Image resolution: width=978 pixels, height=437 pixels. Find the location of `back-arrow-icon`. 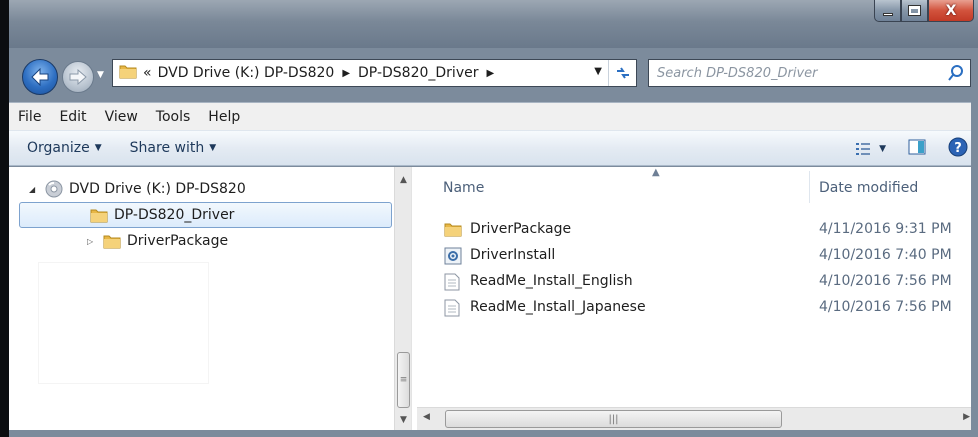

back-arrow-icon is located at coordinates (40, 77).